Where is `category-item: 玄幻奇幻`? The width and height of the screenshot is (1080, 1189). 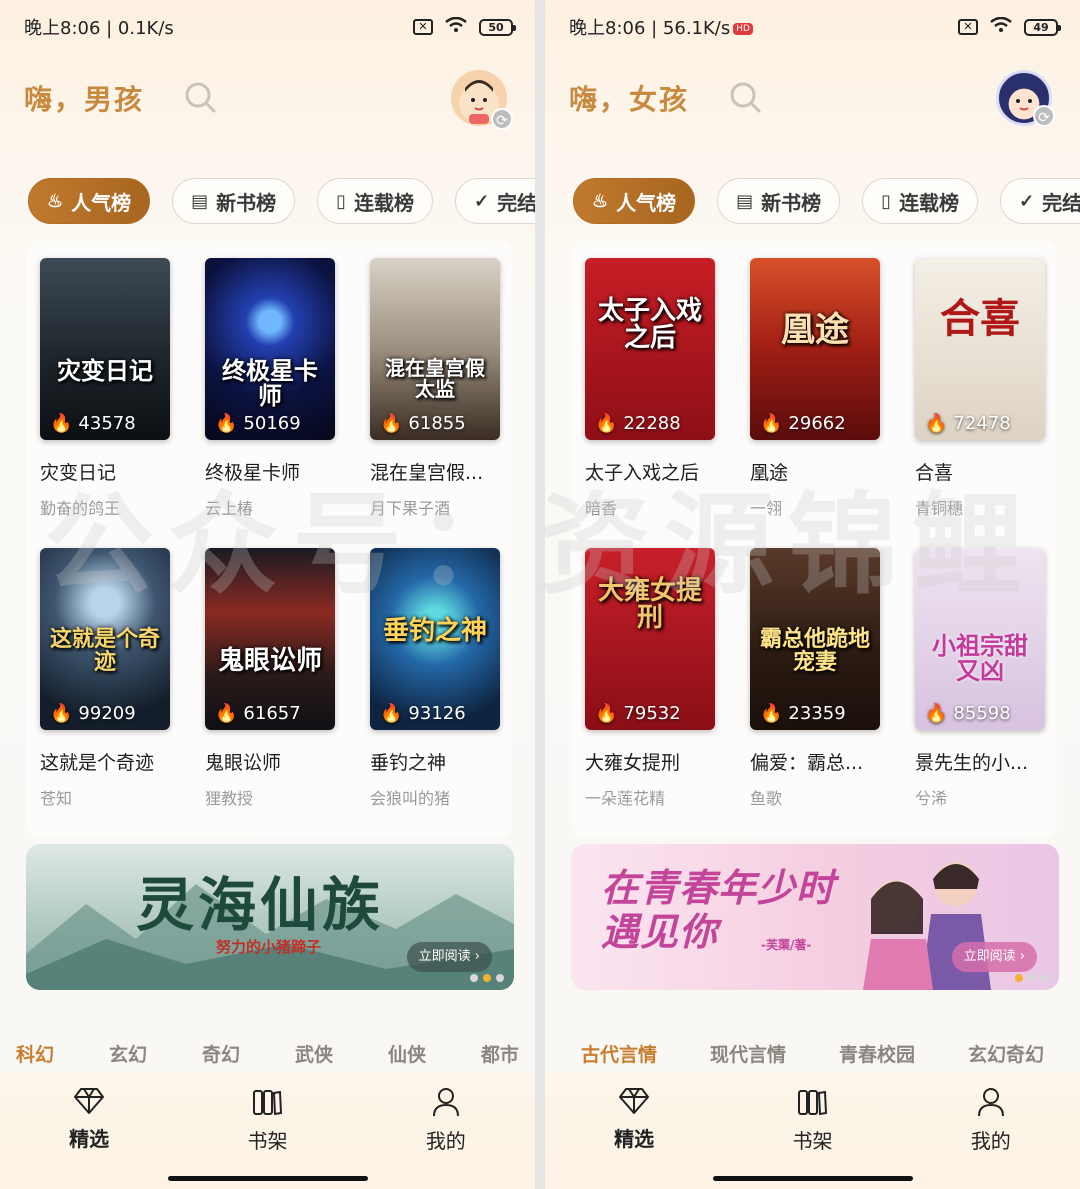 category-item: 玄幻奇幻 is located at coordinates (1006, 1053).